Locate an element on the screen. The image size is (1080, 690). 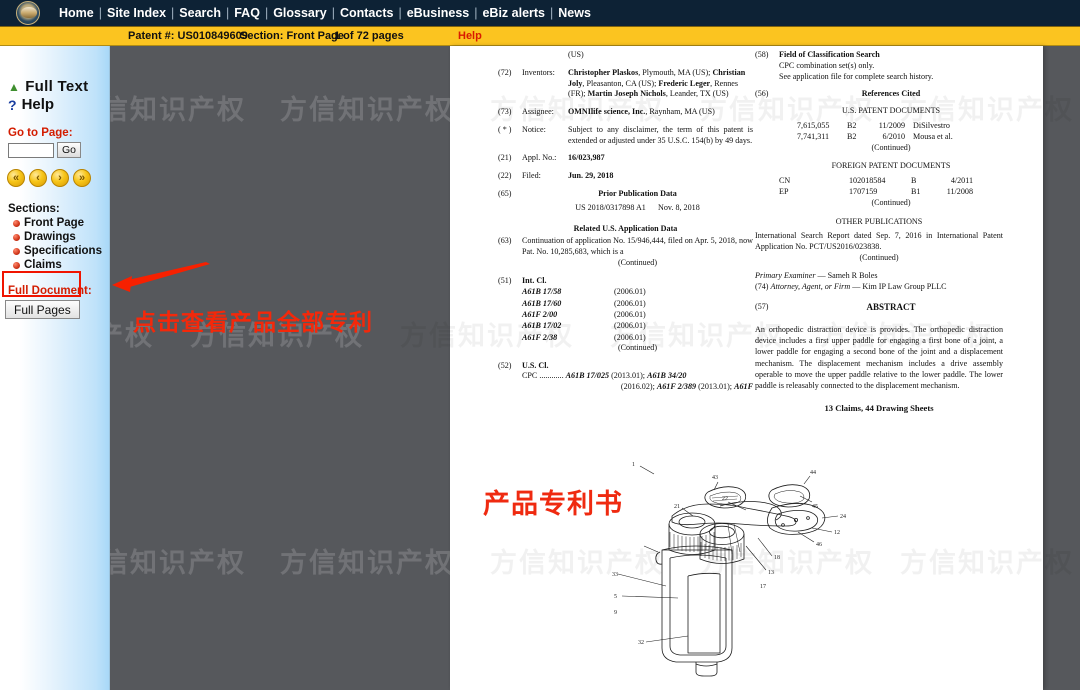
svg-text: 33 is located at coordinates (615, 575).